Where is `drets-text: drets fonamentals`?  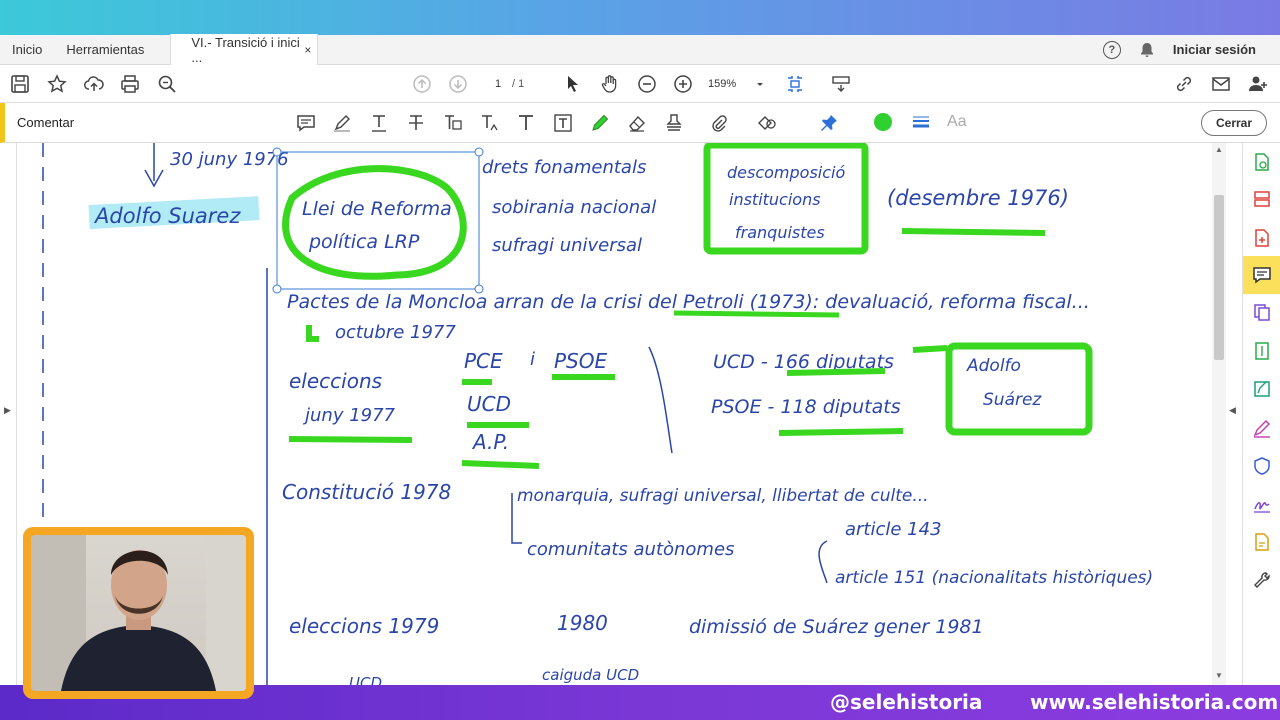
drets-text: drets fonamentals is located at coordinates (564, 167).